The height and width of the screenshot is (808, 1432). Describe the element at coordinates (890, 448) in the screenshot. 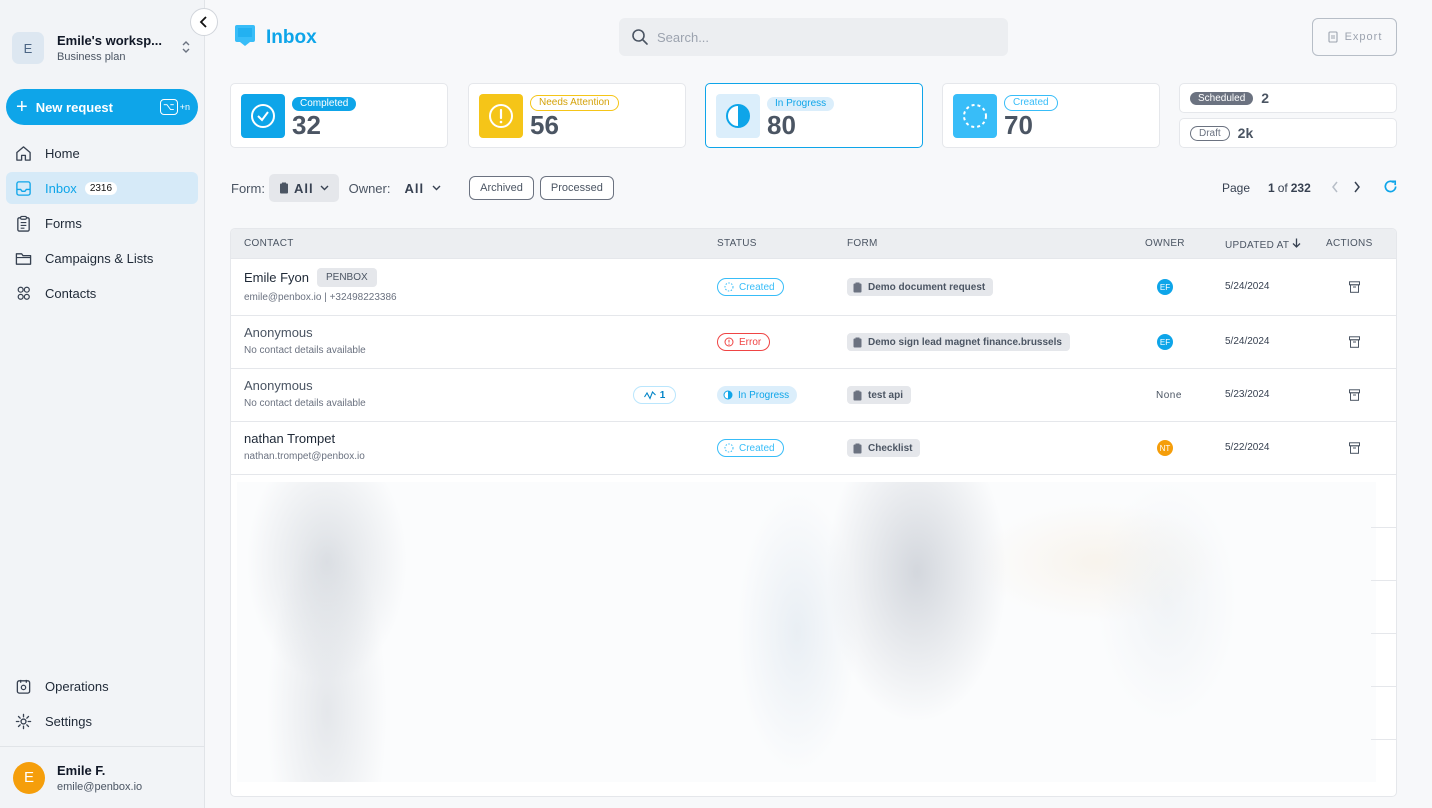

I see `form-name: Checklist` at that location.